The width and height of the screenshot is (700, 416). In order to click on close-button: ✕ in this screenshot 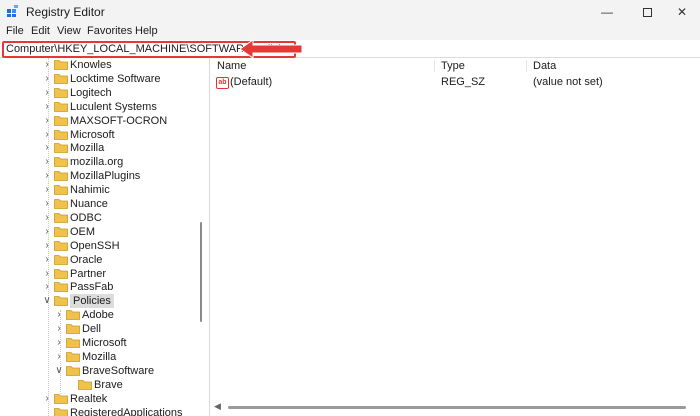, I will do `click(682, 12)`.